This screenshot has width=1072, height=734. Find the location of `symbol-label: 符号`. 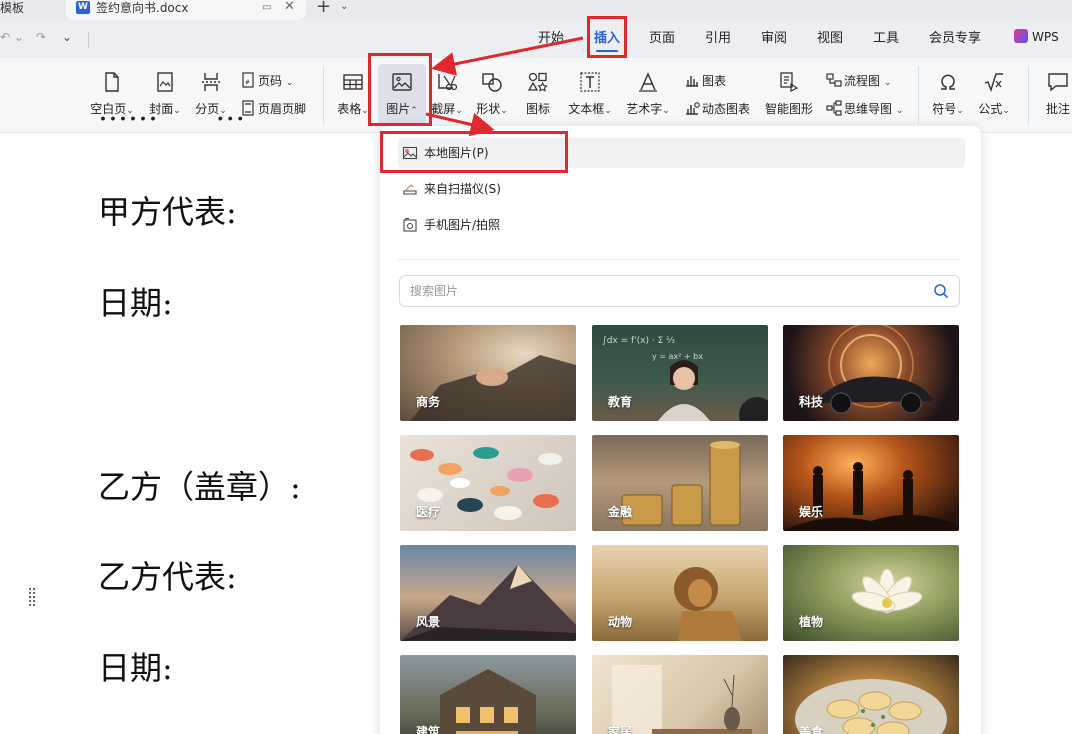

symbol-label: 符号 is located at coordinates (944, 109).